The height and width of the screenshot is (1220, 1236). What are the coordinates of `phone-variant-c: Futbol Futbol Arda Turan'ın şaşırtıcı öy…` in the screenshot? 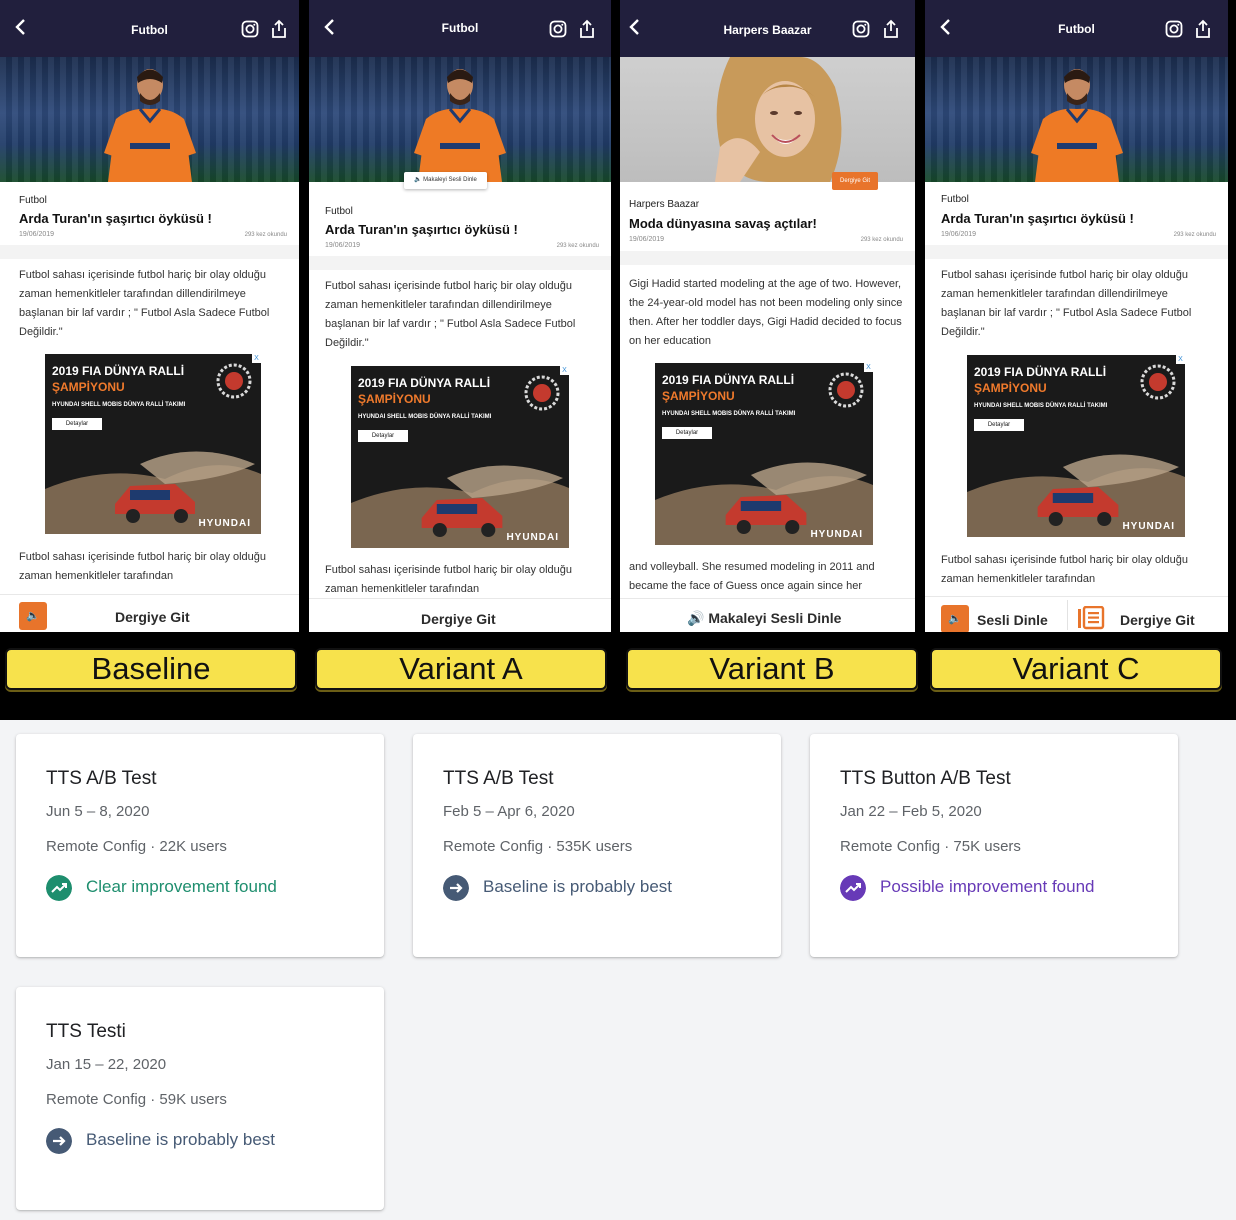 It's located at (1076, 316).